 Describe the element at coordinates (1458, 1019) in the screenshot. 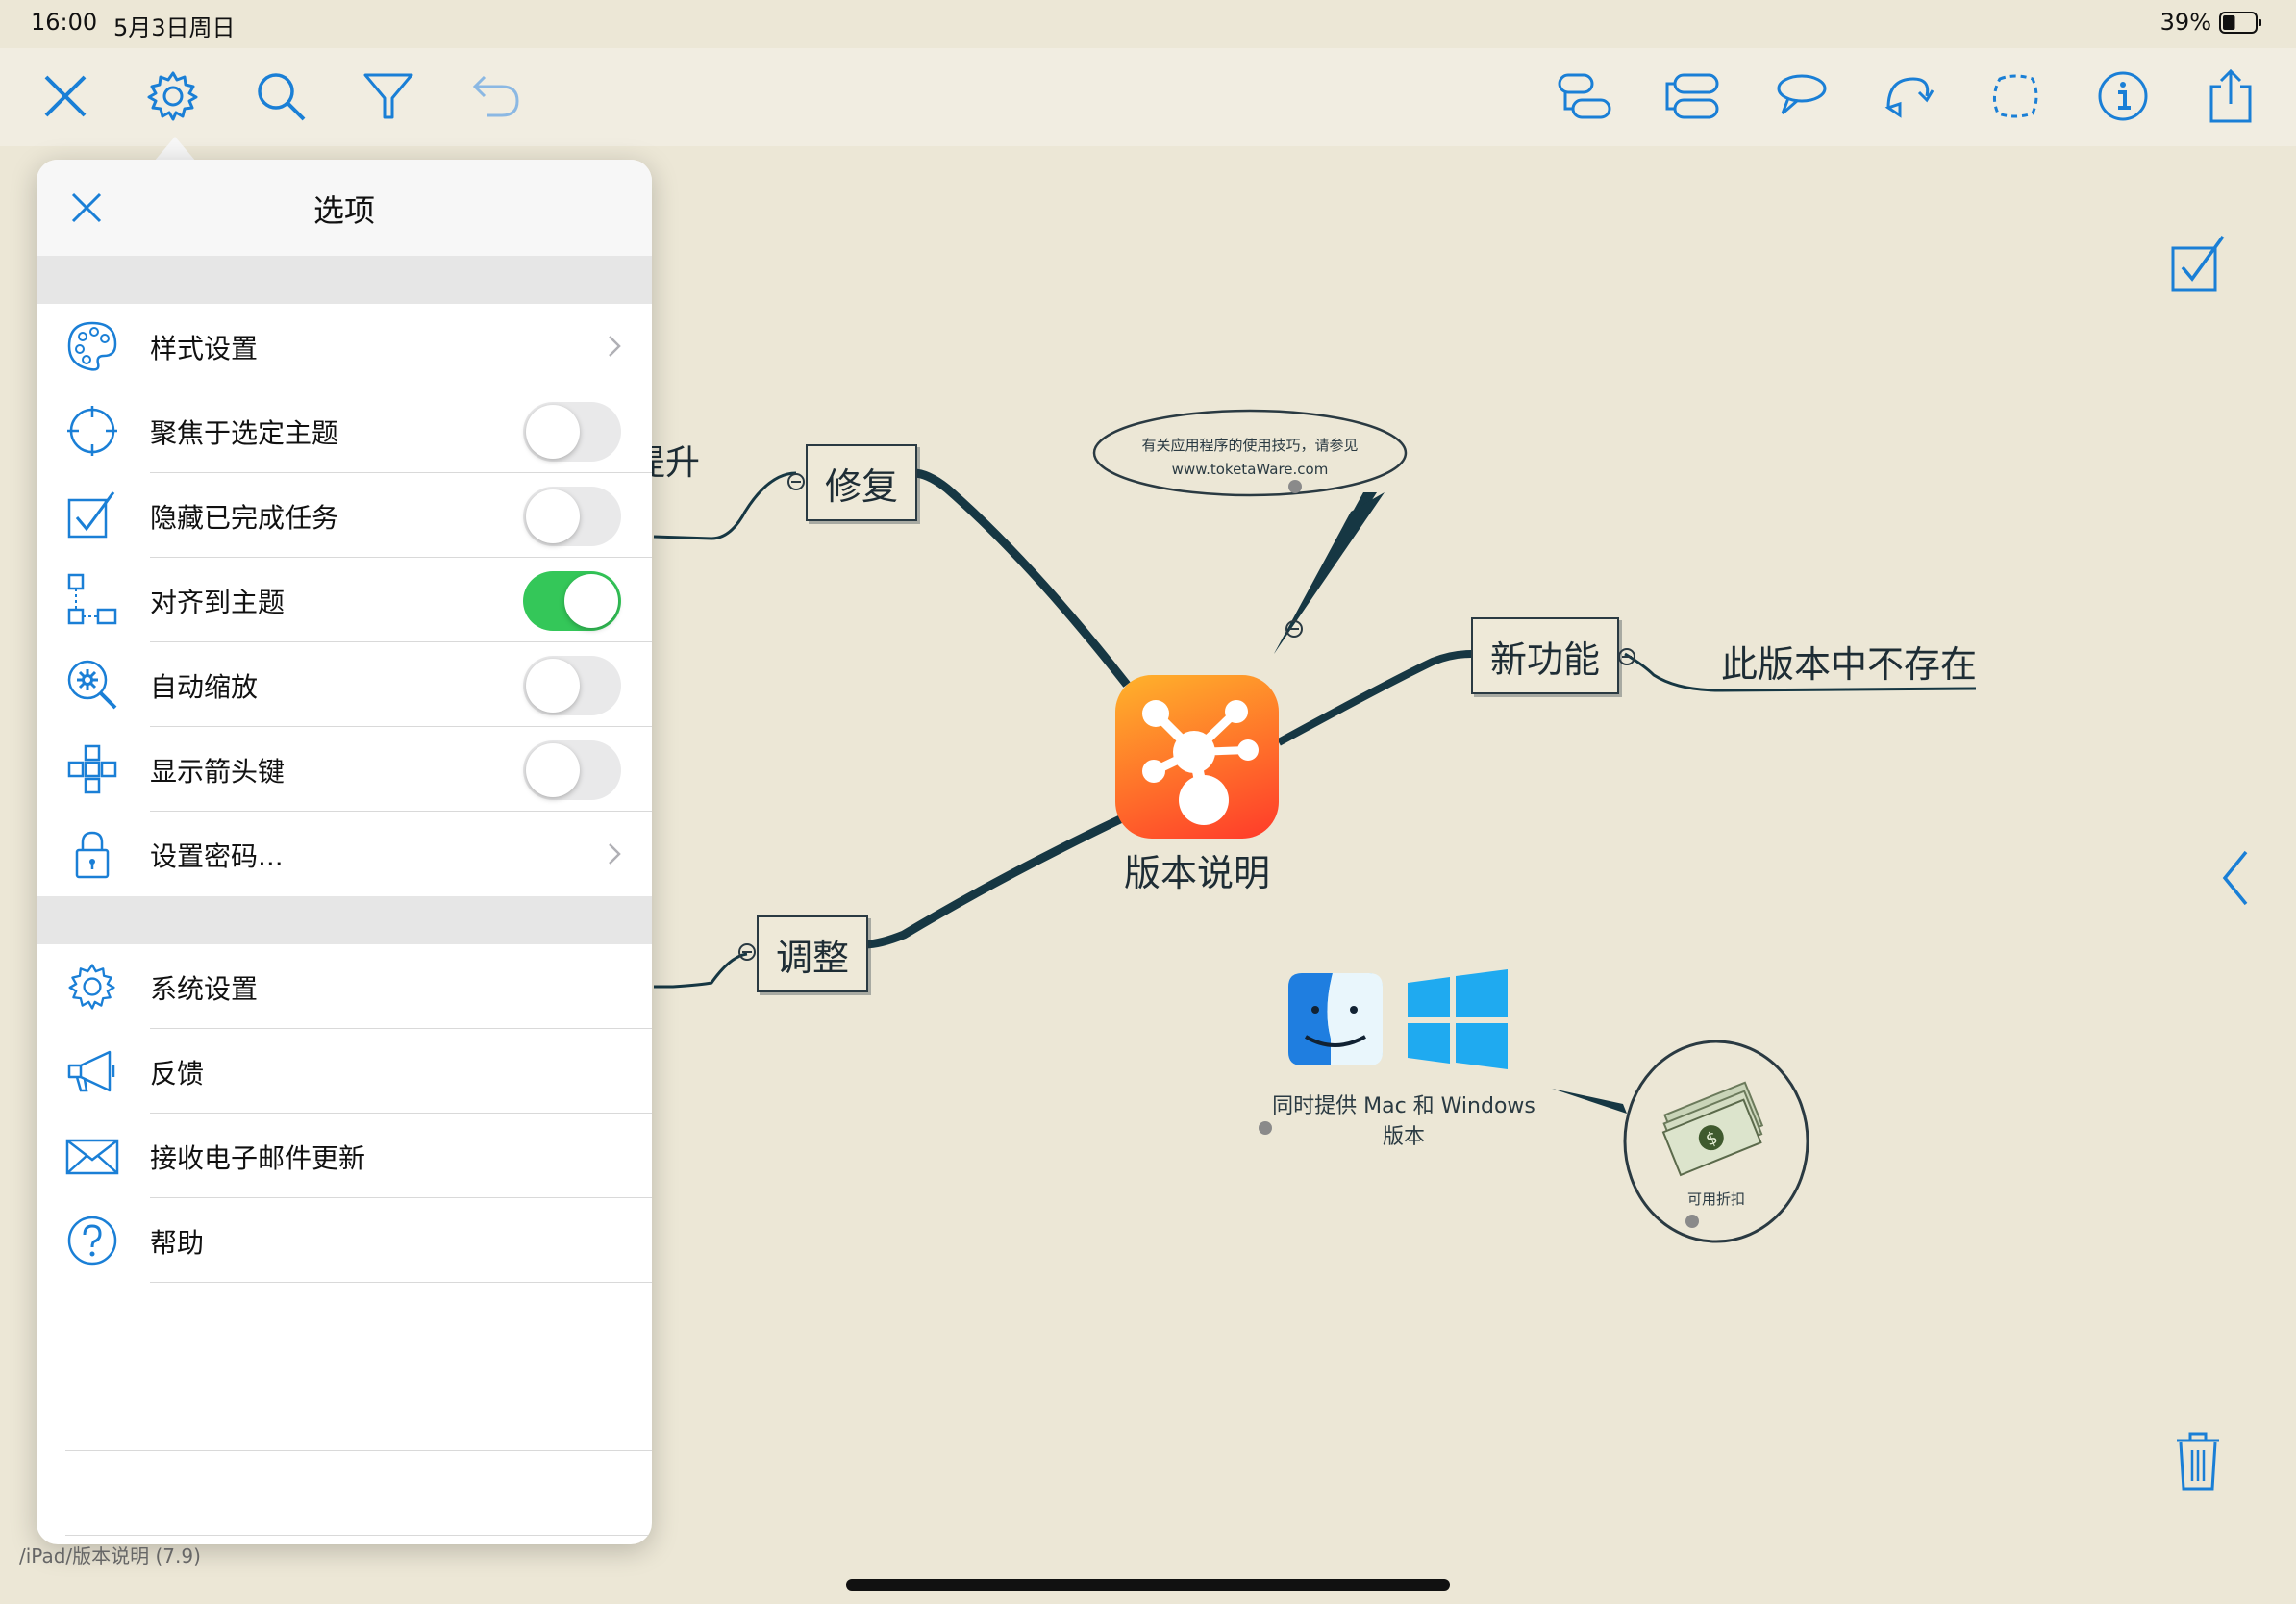

I see `windows-icon` at that location.